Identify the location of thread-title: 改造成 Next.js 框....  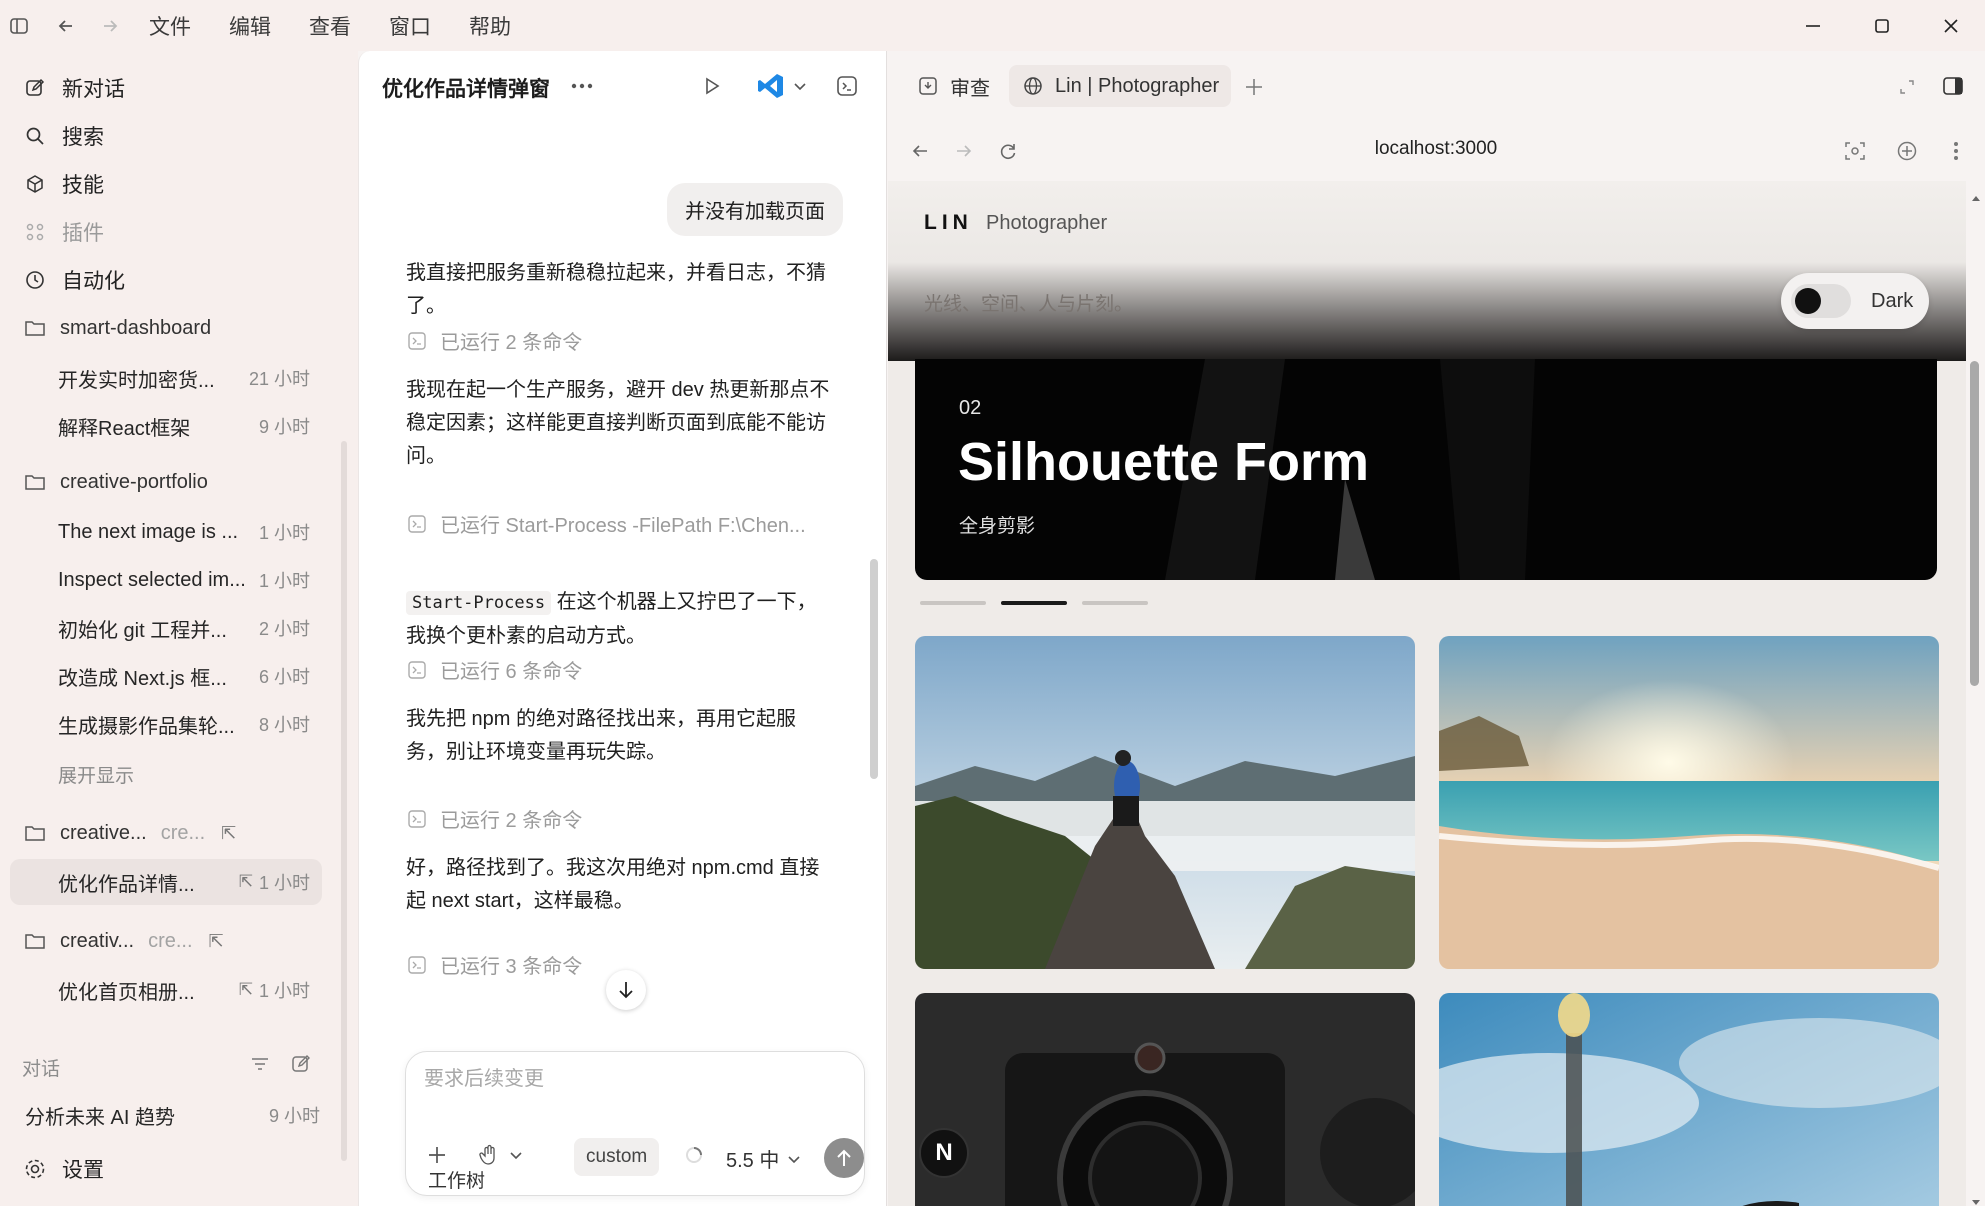
(142, 678).